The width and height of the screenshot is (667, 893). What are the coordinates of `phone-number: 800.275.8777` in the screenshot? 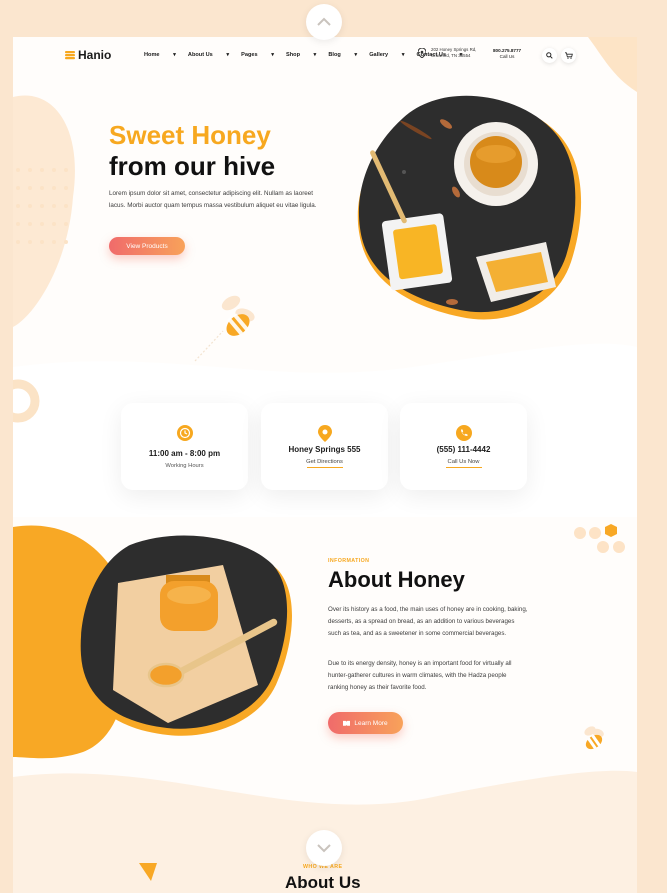 It's located at (507, 50).